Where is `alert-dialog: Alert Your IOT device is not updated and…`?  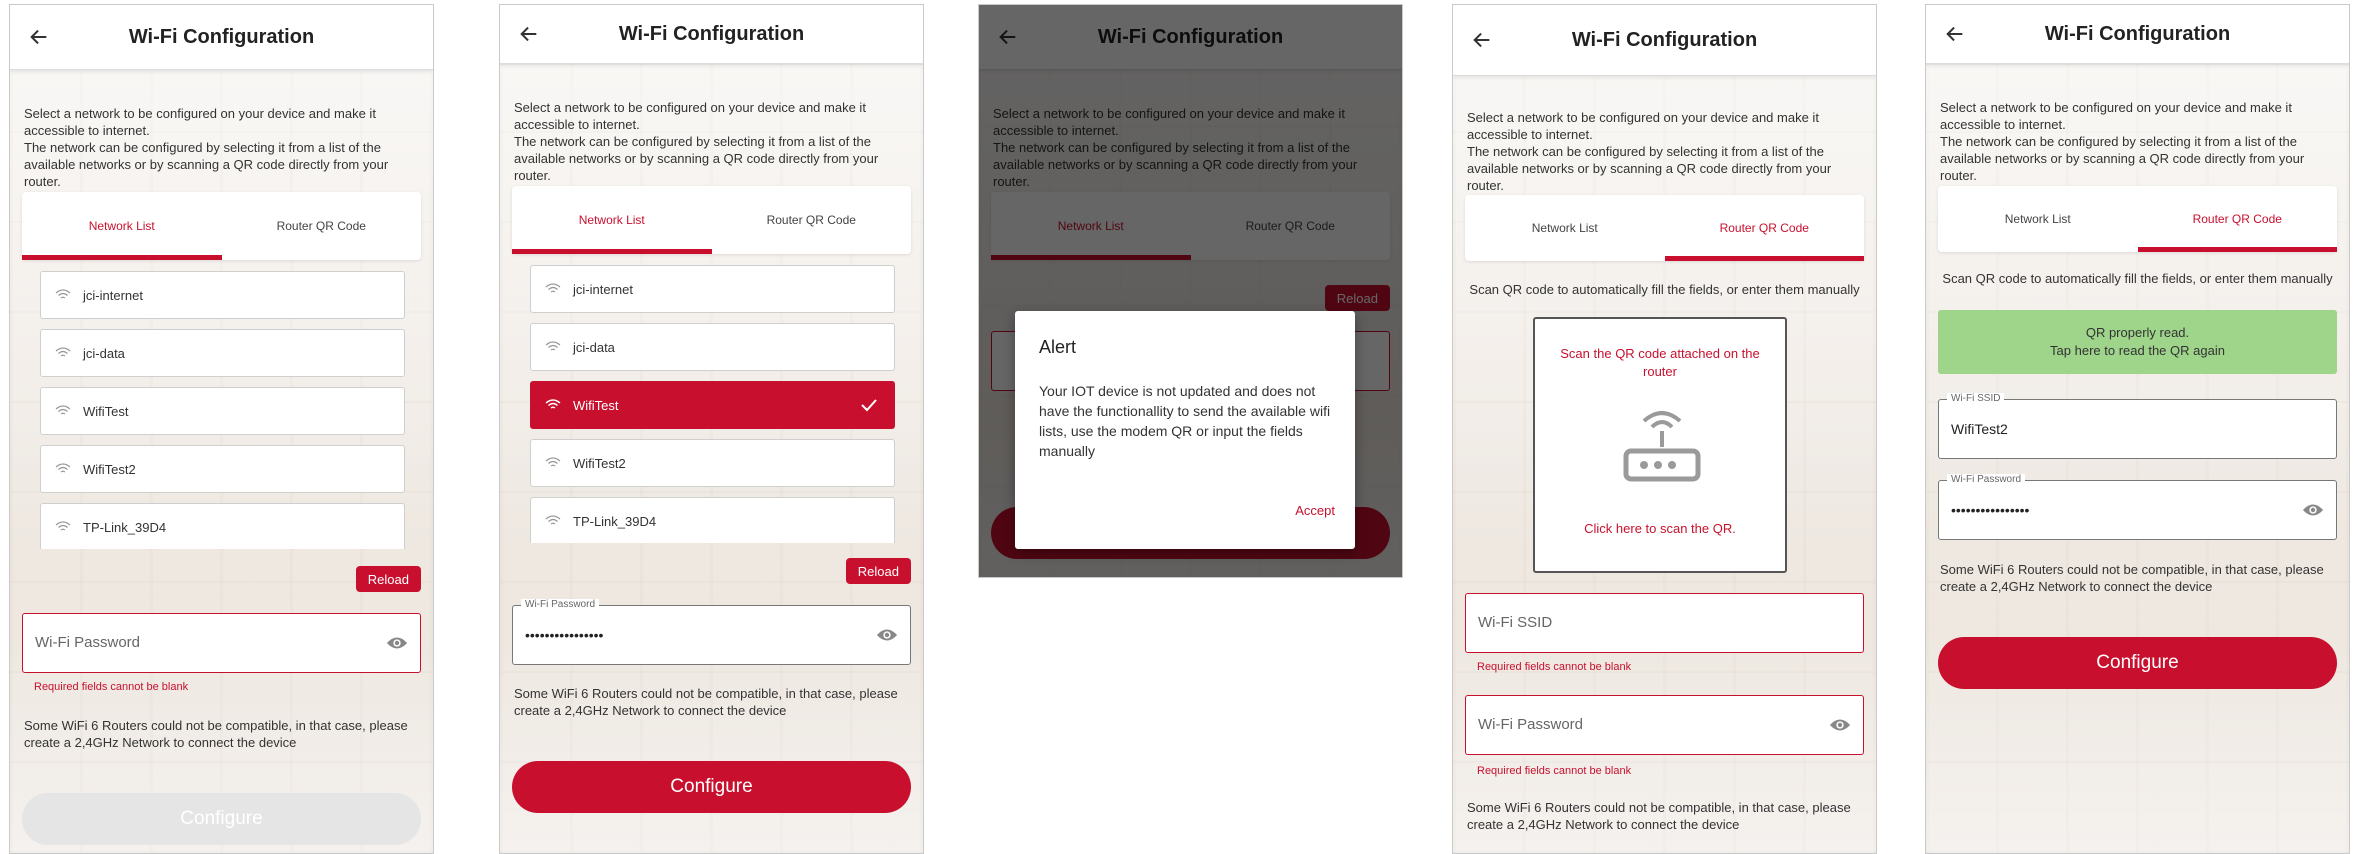 alert-dialog: Alert Your IOT device is not updated and… is located at coordinates (1185, 430).